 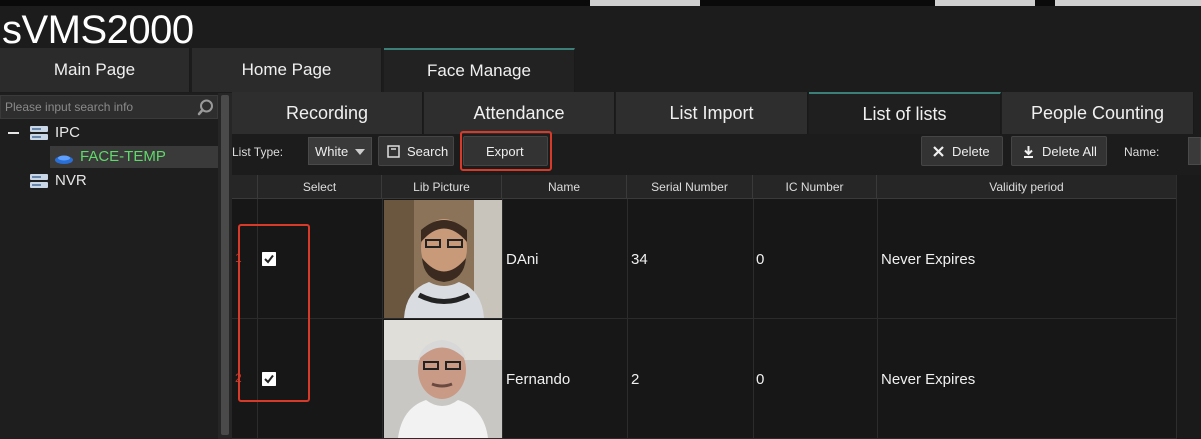 What do you see at coordinates (258, 152) in the screenshot?
I see `list-type-label: List Type:` at bounding box center [258, 152].